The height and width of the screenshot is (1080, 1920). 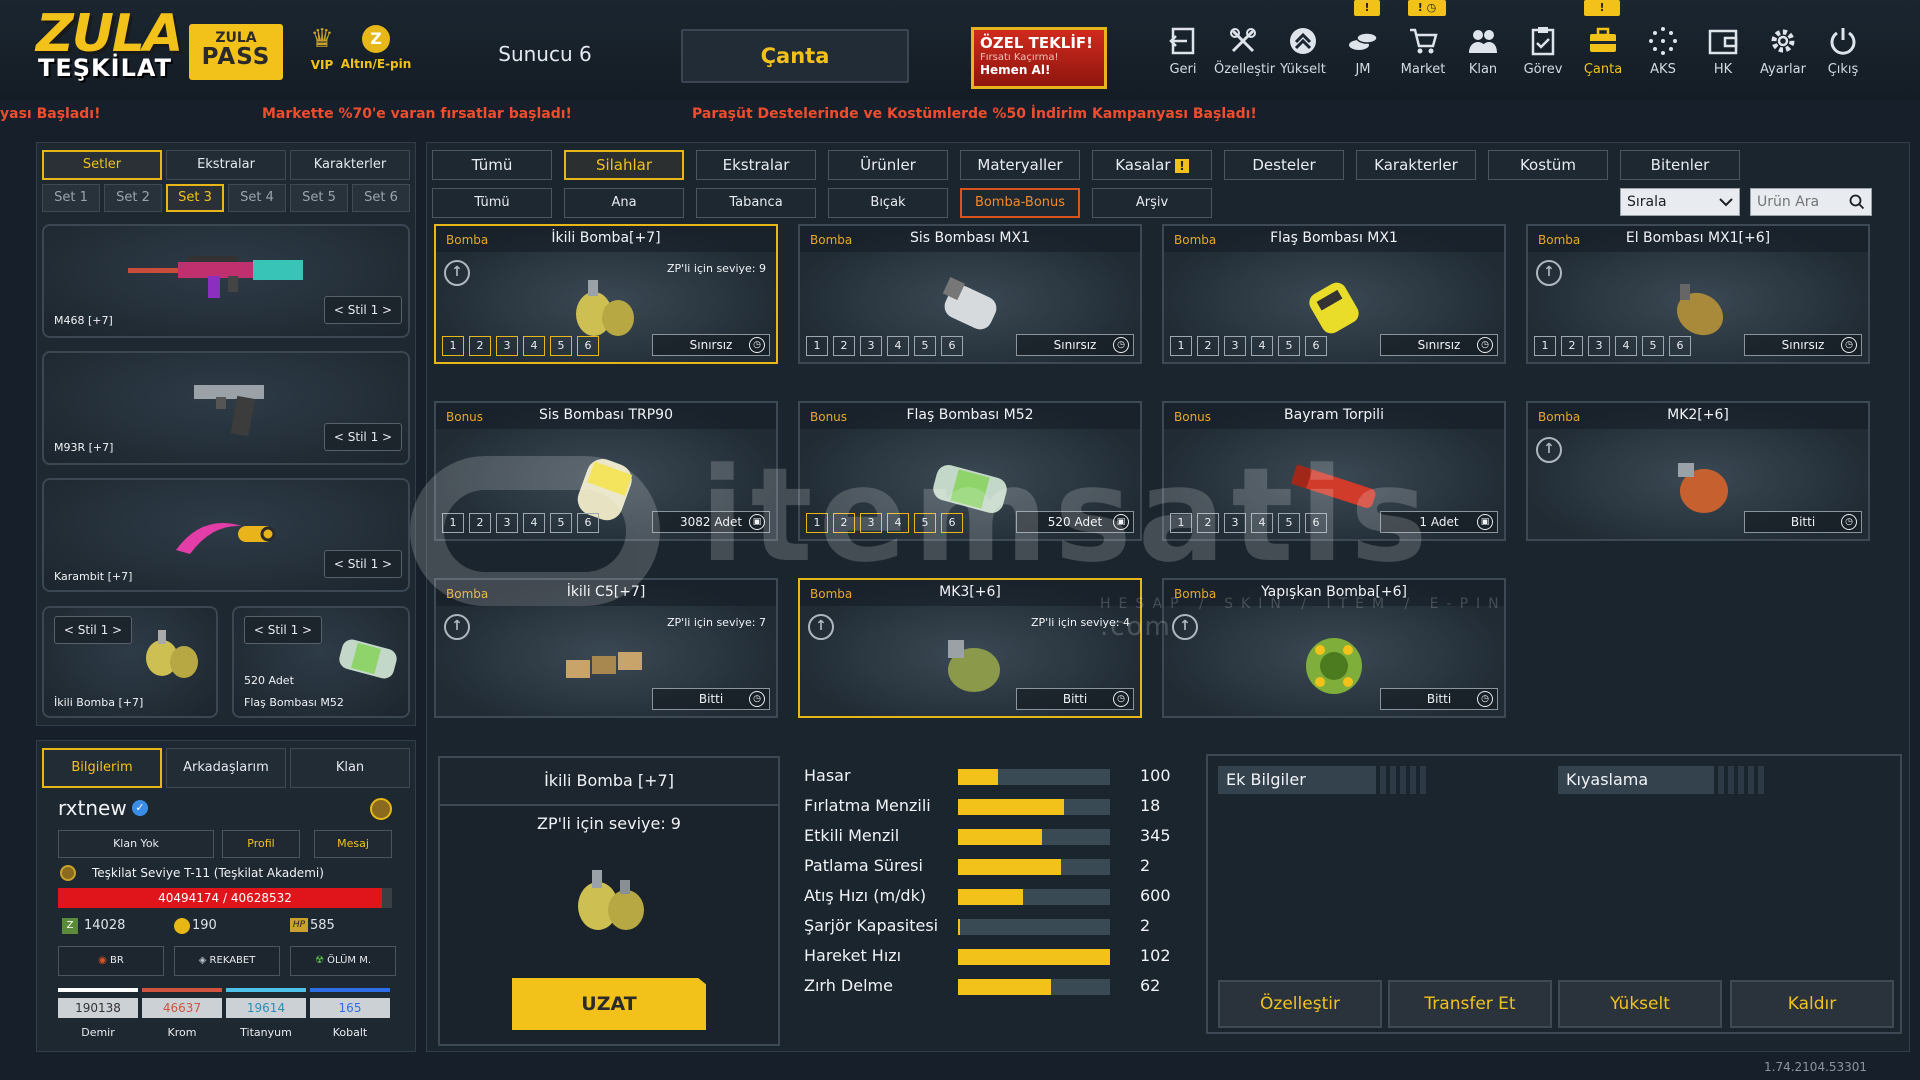 What do you see at coordinates (1152, 203) in the screenshot?
I see `subcategory-archive: Arşiv` at bounding box center [1152, 203].